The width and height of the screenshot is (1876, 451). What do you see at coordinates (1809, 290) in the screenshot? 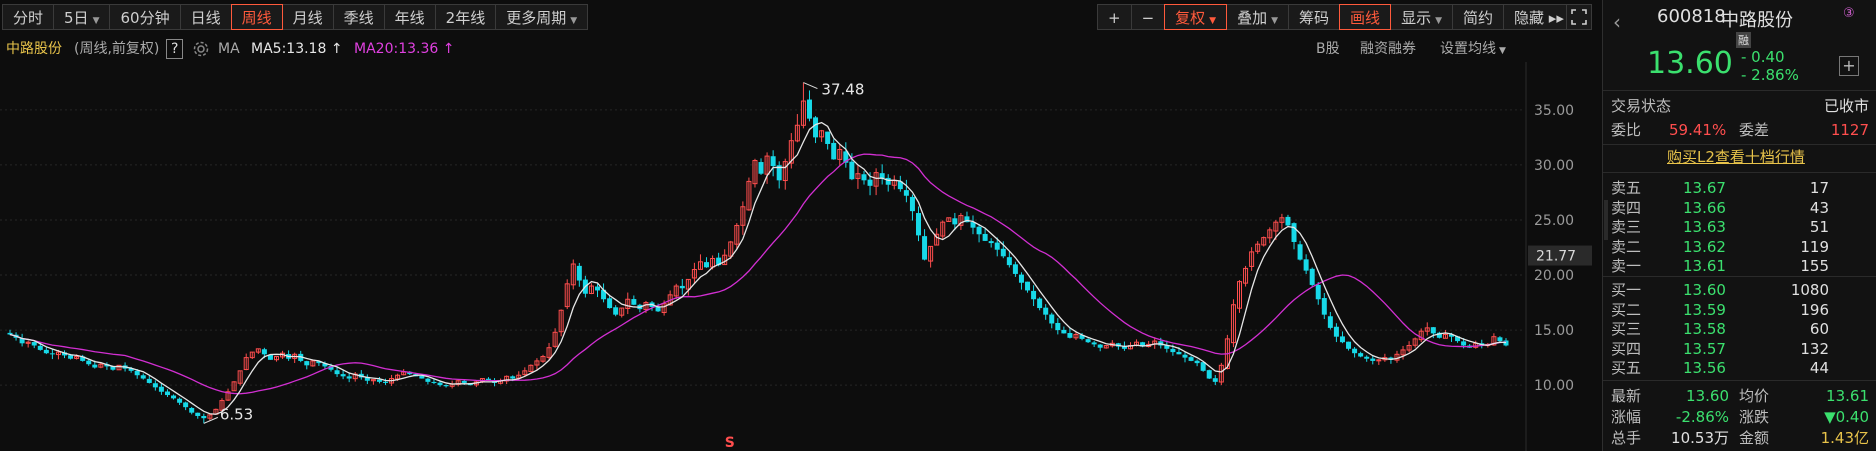
I see `bid-volume: 1080` at bounding box center [1809, 290].